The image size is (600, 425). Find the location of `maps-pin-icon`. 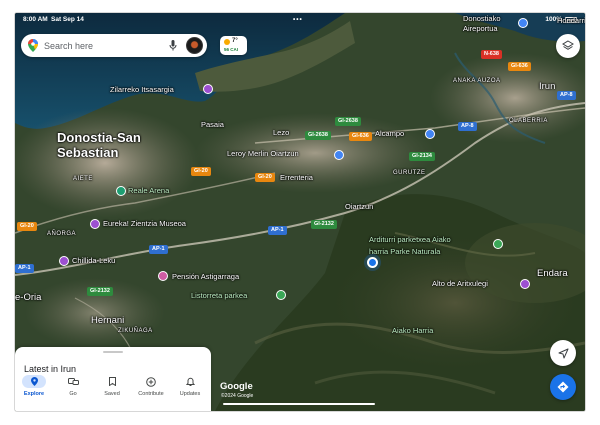

maps-pin-icon is located at coordinates (33, 45).